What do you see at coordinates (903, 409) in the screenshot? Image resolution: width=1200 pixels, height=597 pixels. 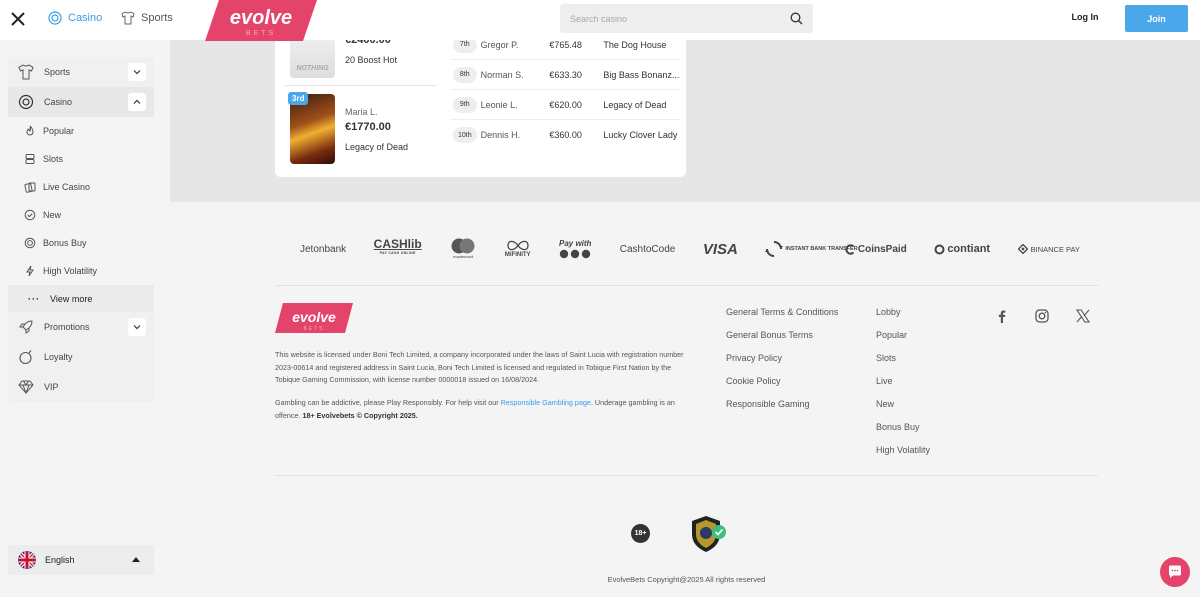 I see `footer-link: New` at bounding box center [903, 409].